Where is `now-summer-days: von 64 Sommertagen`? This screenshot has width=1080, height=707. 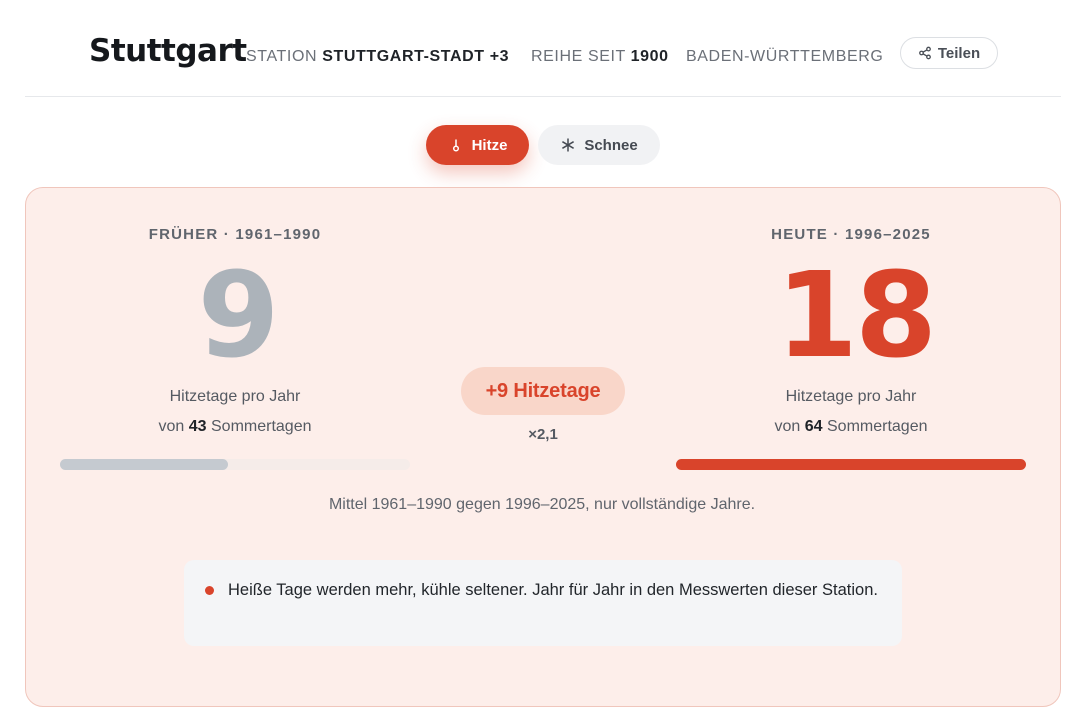
now-summer-days: von 64 Sommertagen is located at coordinates (851, 427).